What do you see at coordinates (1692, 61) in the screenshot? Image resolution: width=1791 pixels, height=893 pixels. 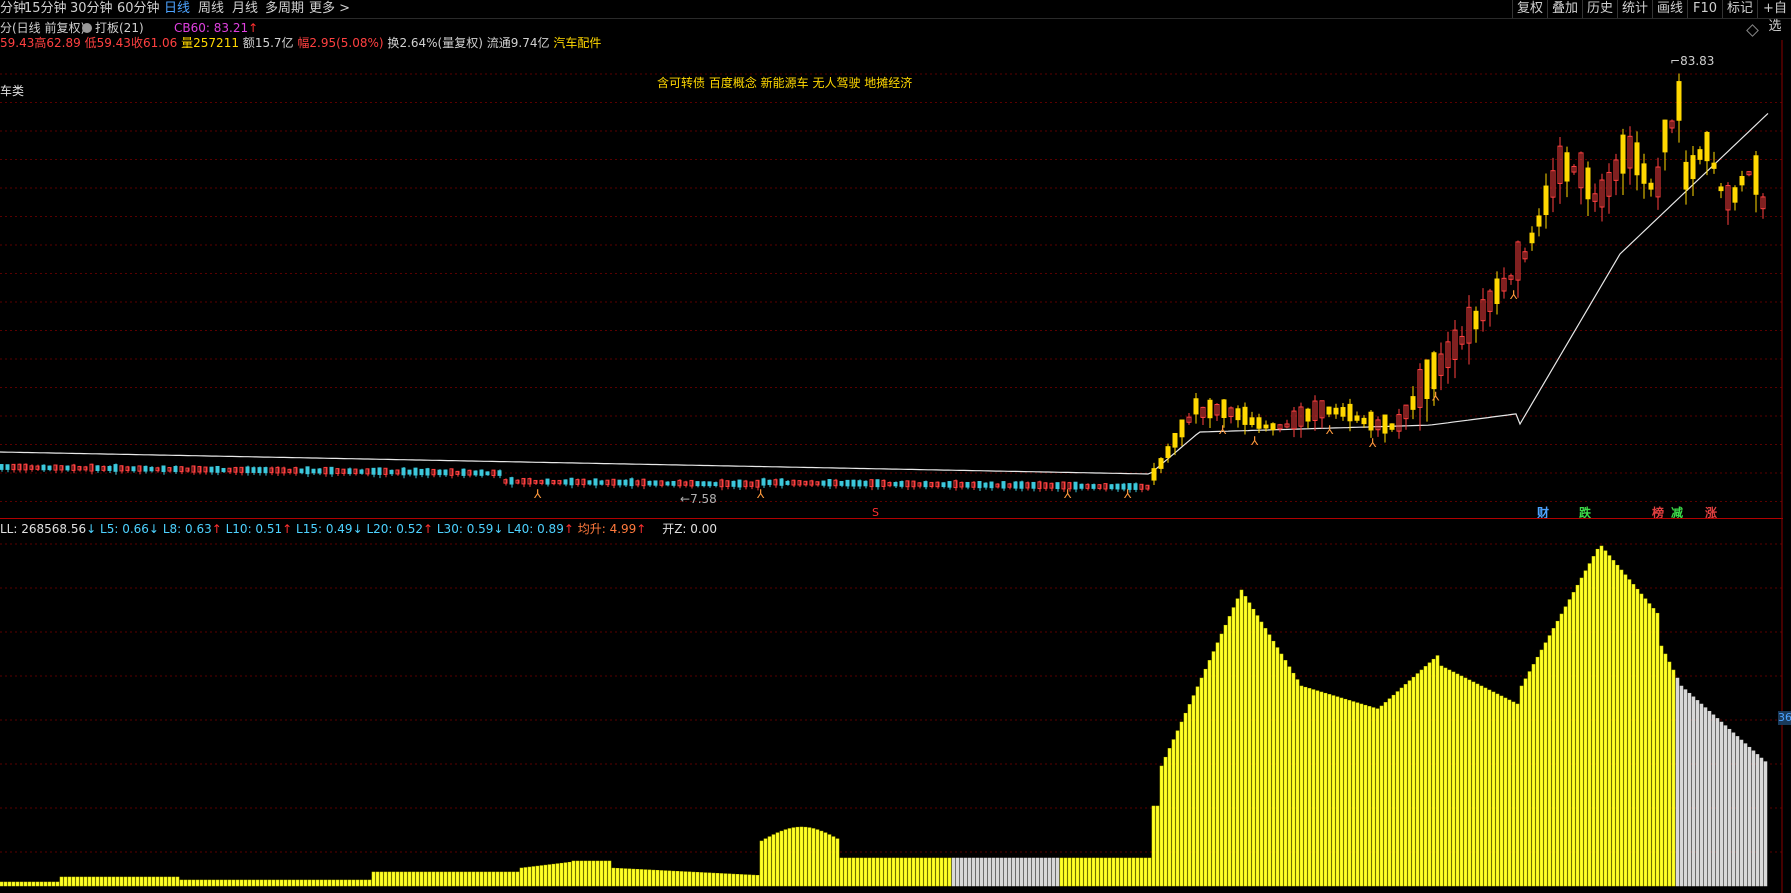 I see `high-price-marker: ⌐83.83` at bounding box center [1692, 61].